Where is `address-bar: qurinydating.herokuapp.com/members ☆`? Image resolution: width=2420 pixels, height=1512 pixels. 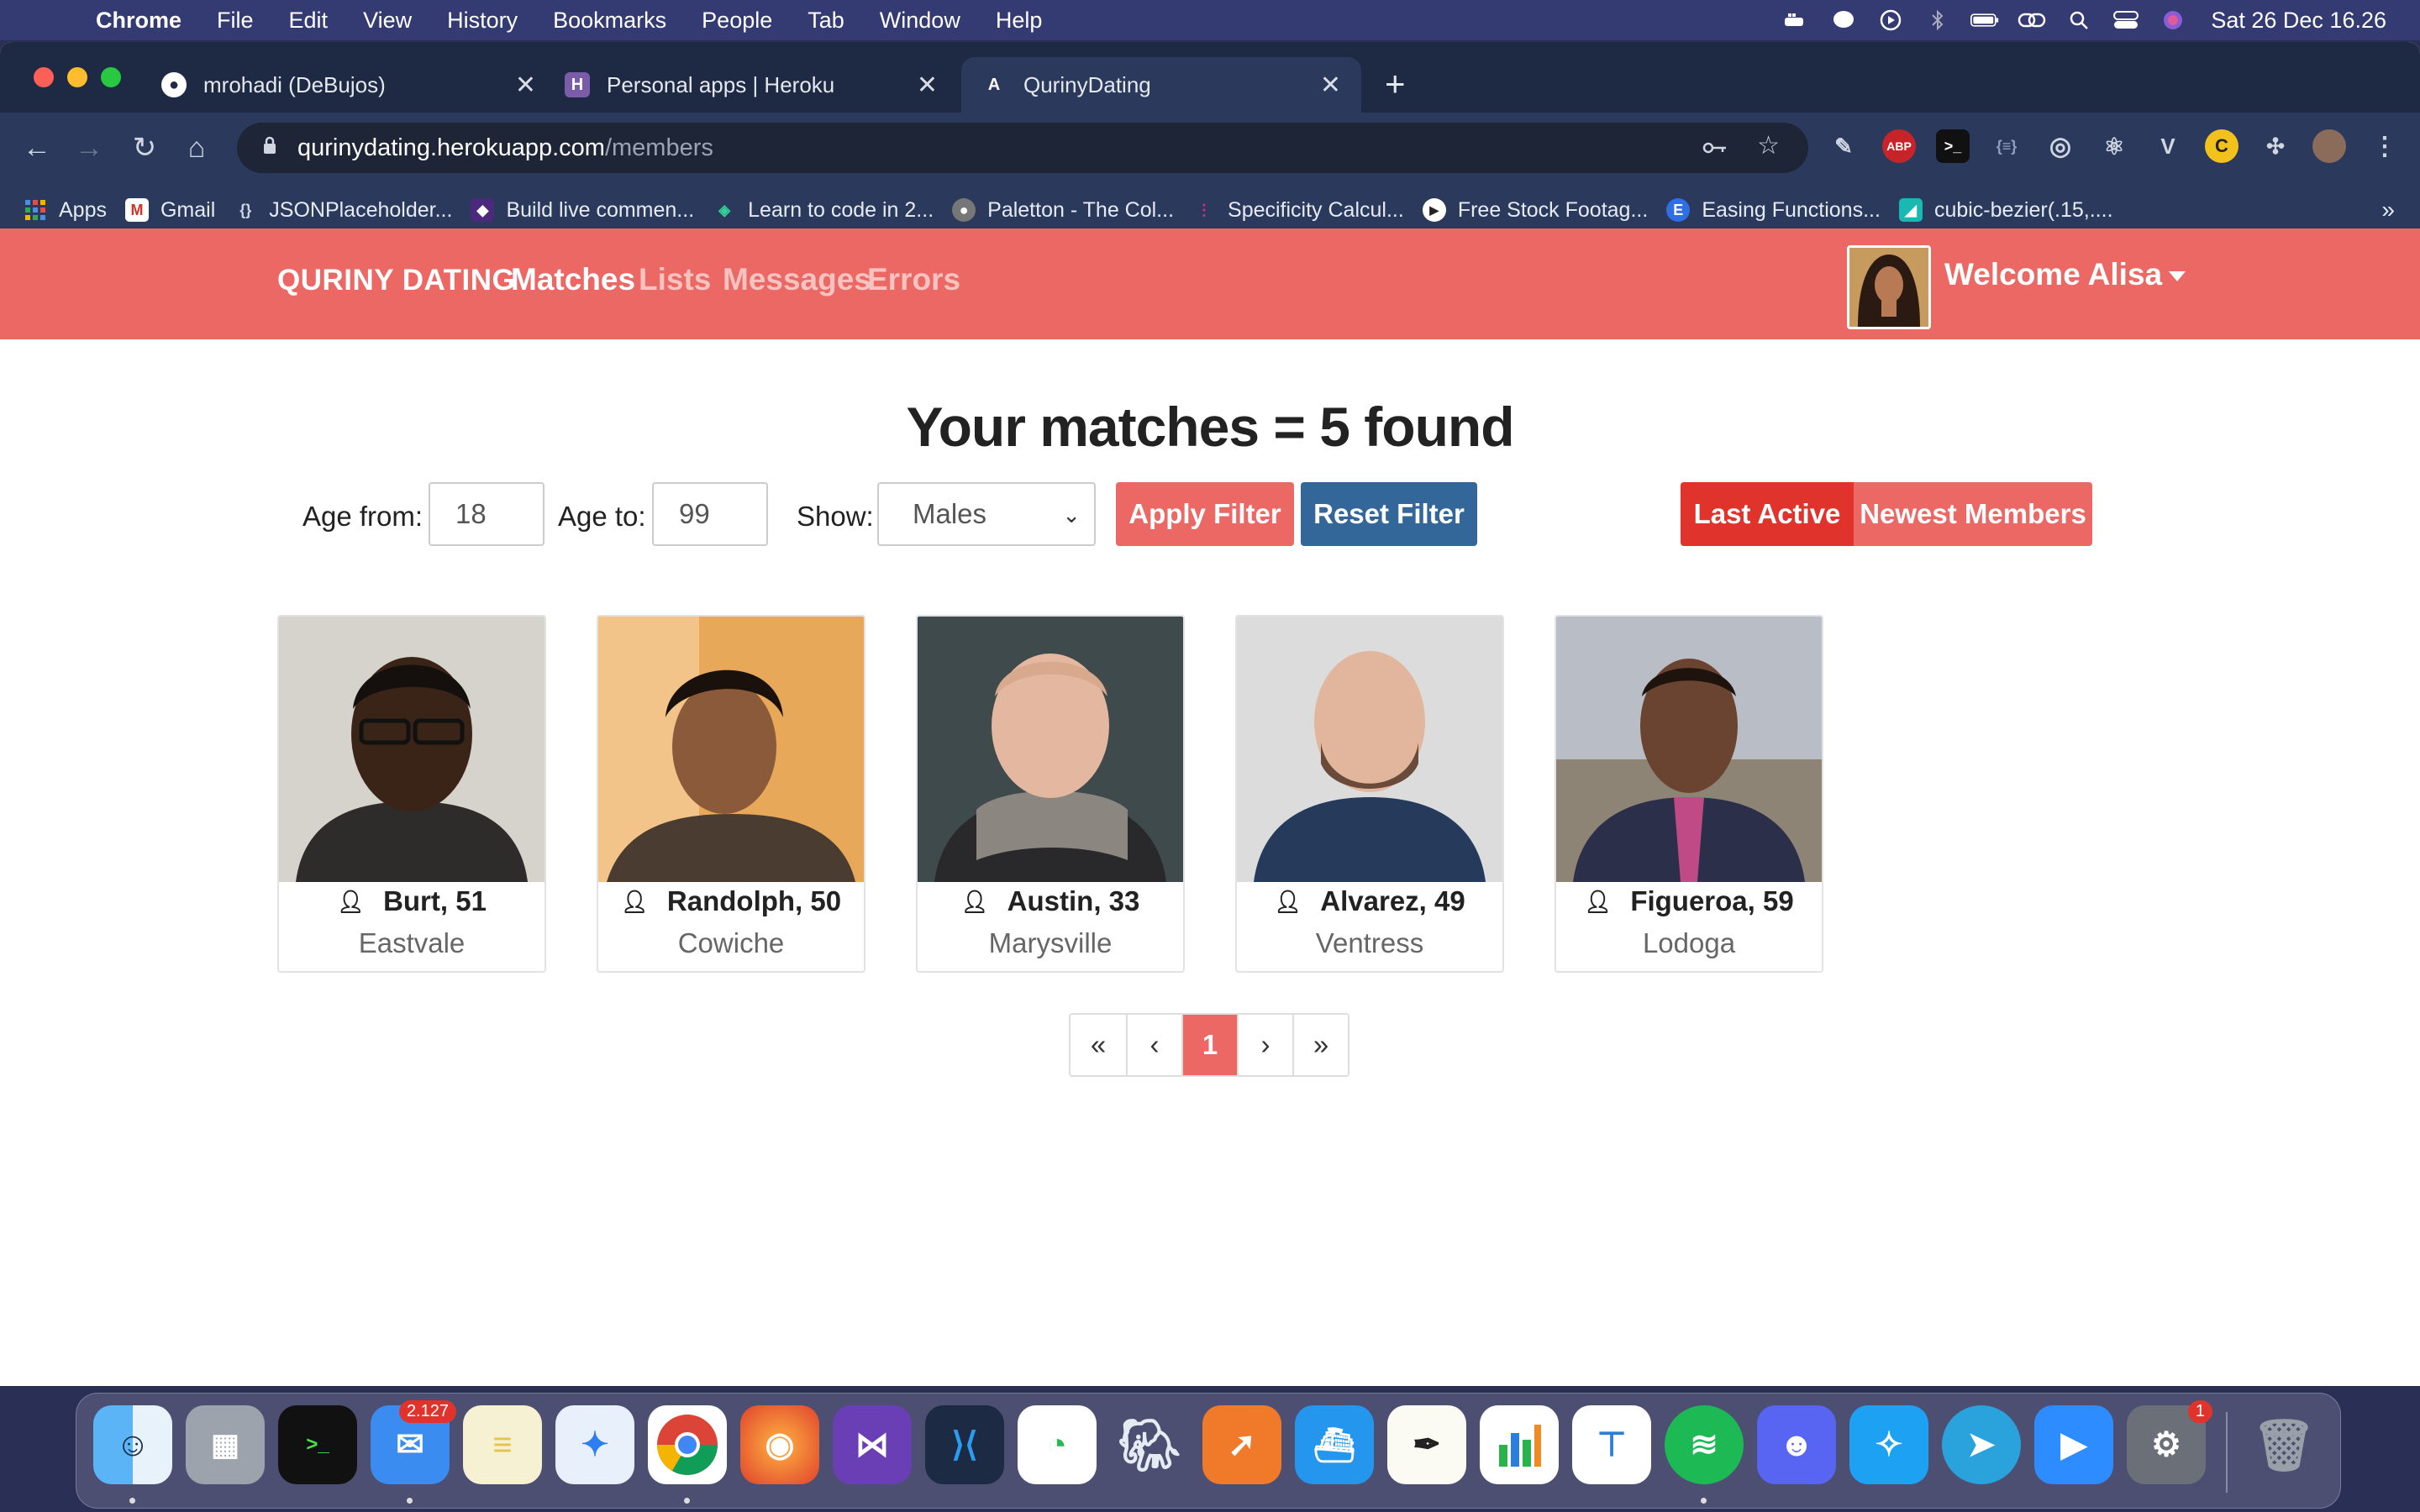 address-bar: qurinydating.herokuapp.com/members ☆ is located at coordinates (1022, 148).